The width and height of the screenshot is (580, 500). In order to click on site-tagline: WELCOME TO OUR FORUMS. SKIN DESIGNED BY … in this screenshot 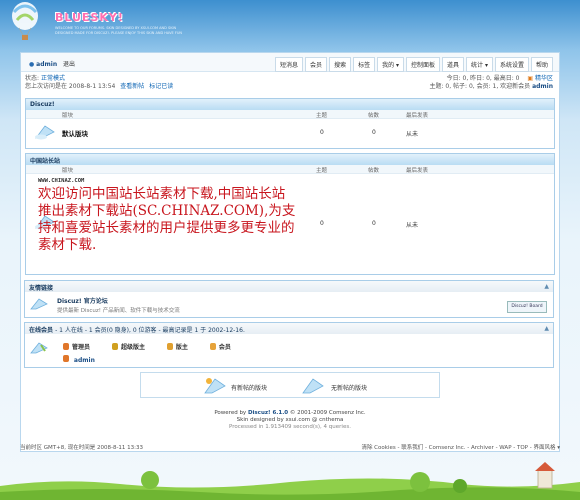, I will do `click(119, 30)`.